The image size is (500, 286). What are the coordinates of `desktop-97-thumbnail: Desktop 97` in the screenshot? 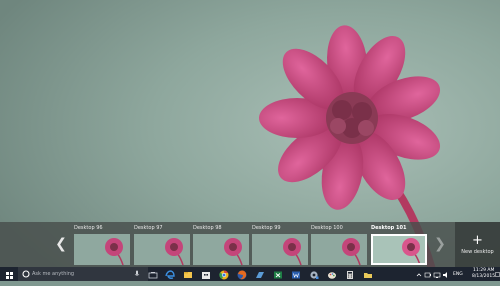 It's located at (162, 245).